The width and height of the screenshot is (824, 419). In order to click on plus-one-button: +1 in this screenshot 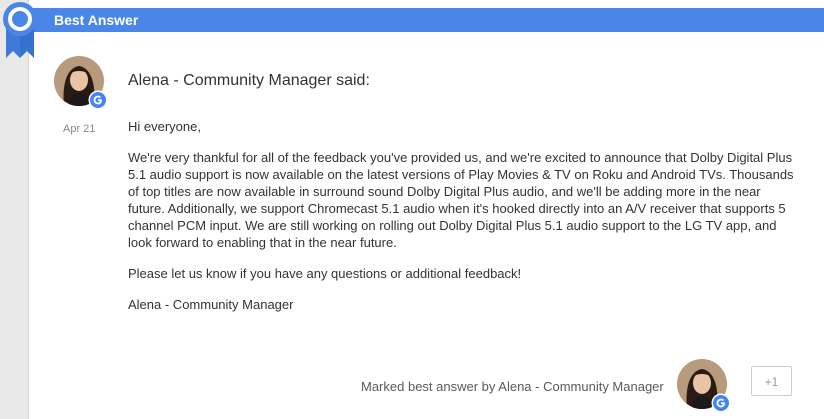, I will do `click(771, 381)`.